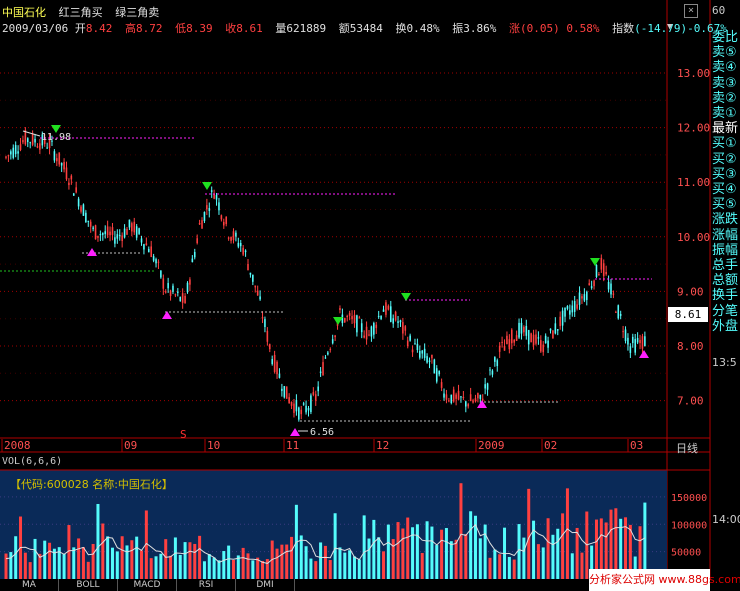 This screenshot has height=591, width=740. Describe the element at coordinates (32, 461) in the screenshot. I see `volume-panel-title: VOL(6,6,6)` at that location.